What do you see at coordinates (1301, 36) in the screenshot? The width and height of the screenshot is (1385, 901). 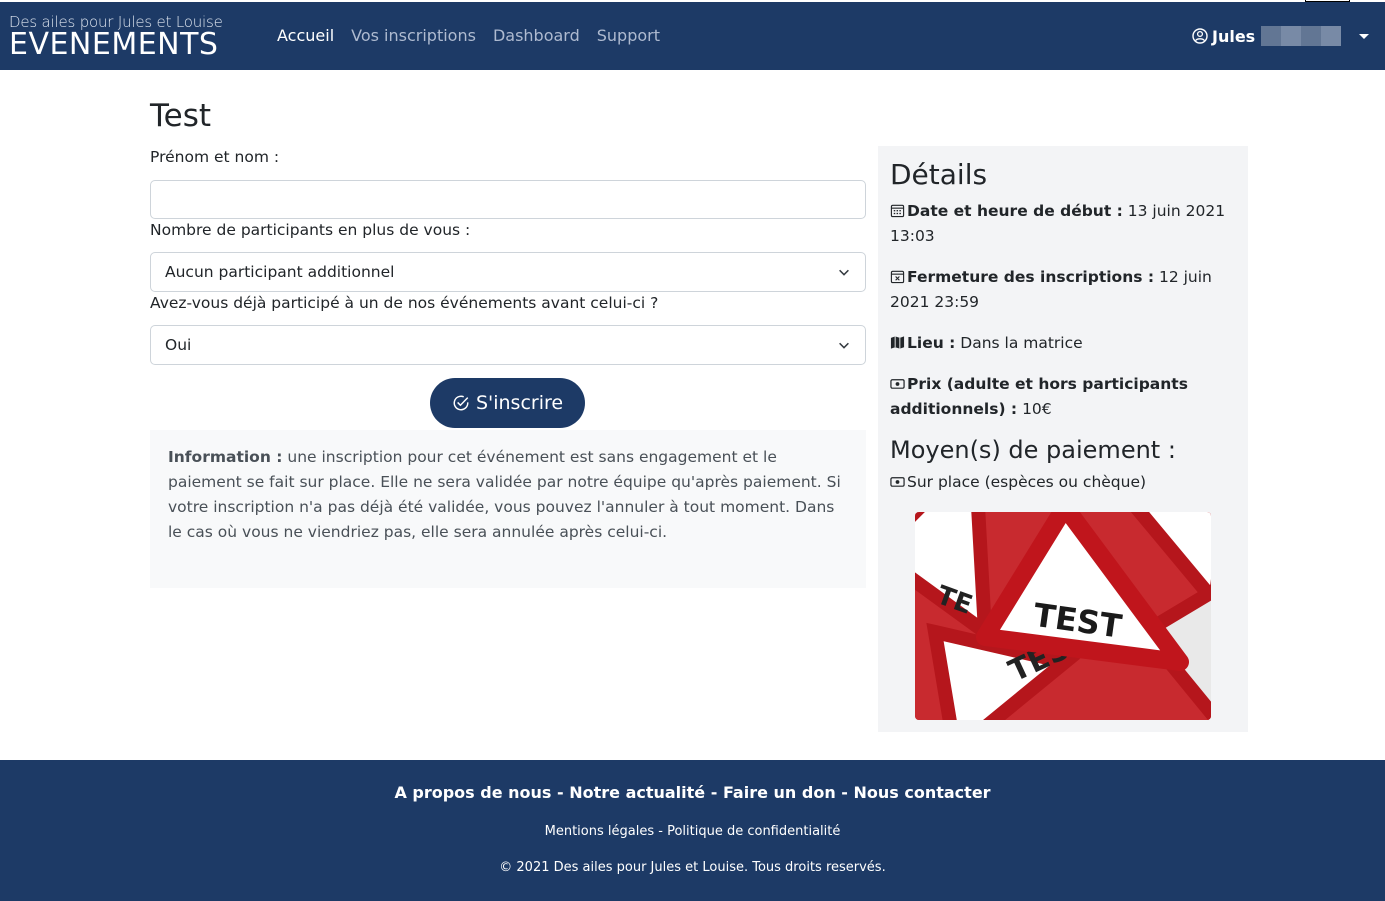 I see `redacted-surname` at bounding box center [1301, 36].